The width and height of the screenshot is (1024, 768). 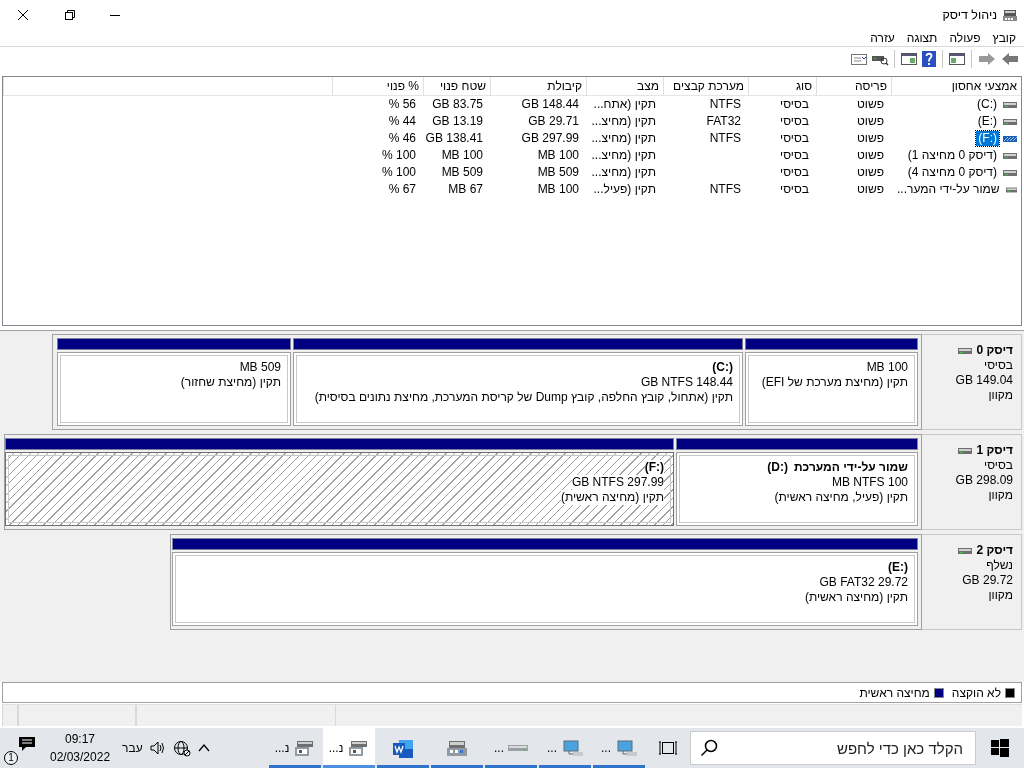 What do you see at coordinates (894, 692) in the screenshot?
I see `legend-label: מחיצה ראשית` at bounding box center [894, 692].